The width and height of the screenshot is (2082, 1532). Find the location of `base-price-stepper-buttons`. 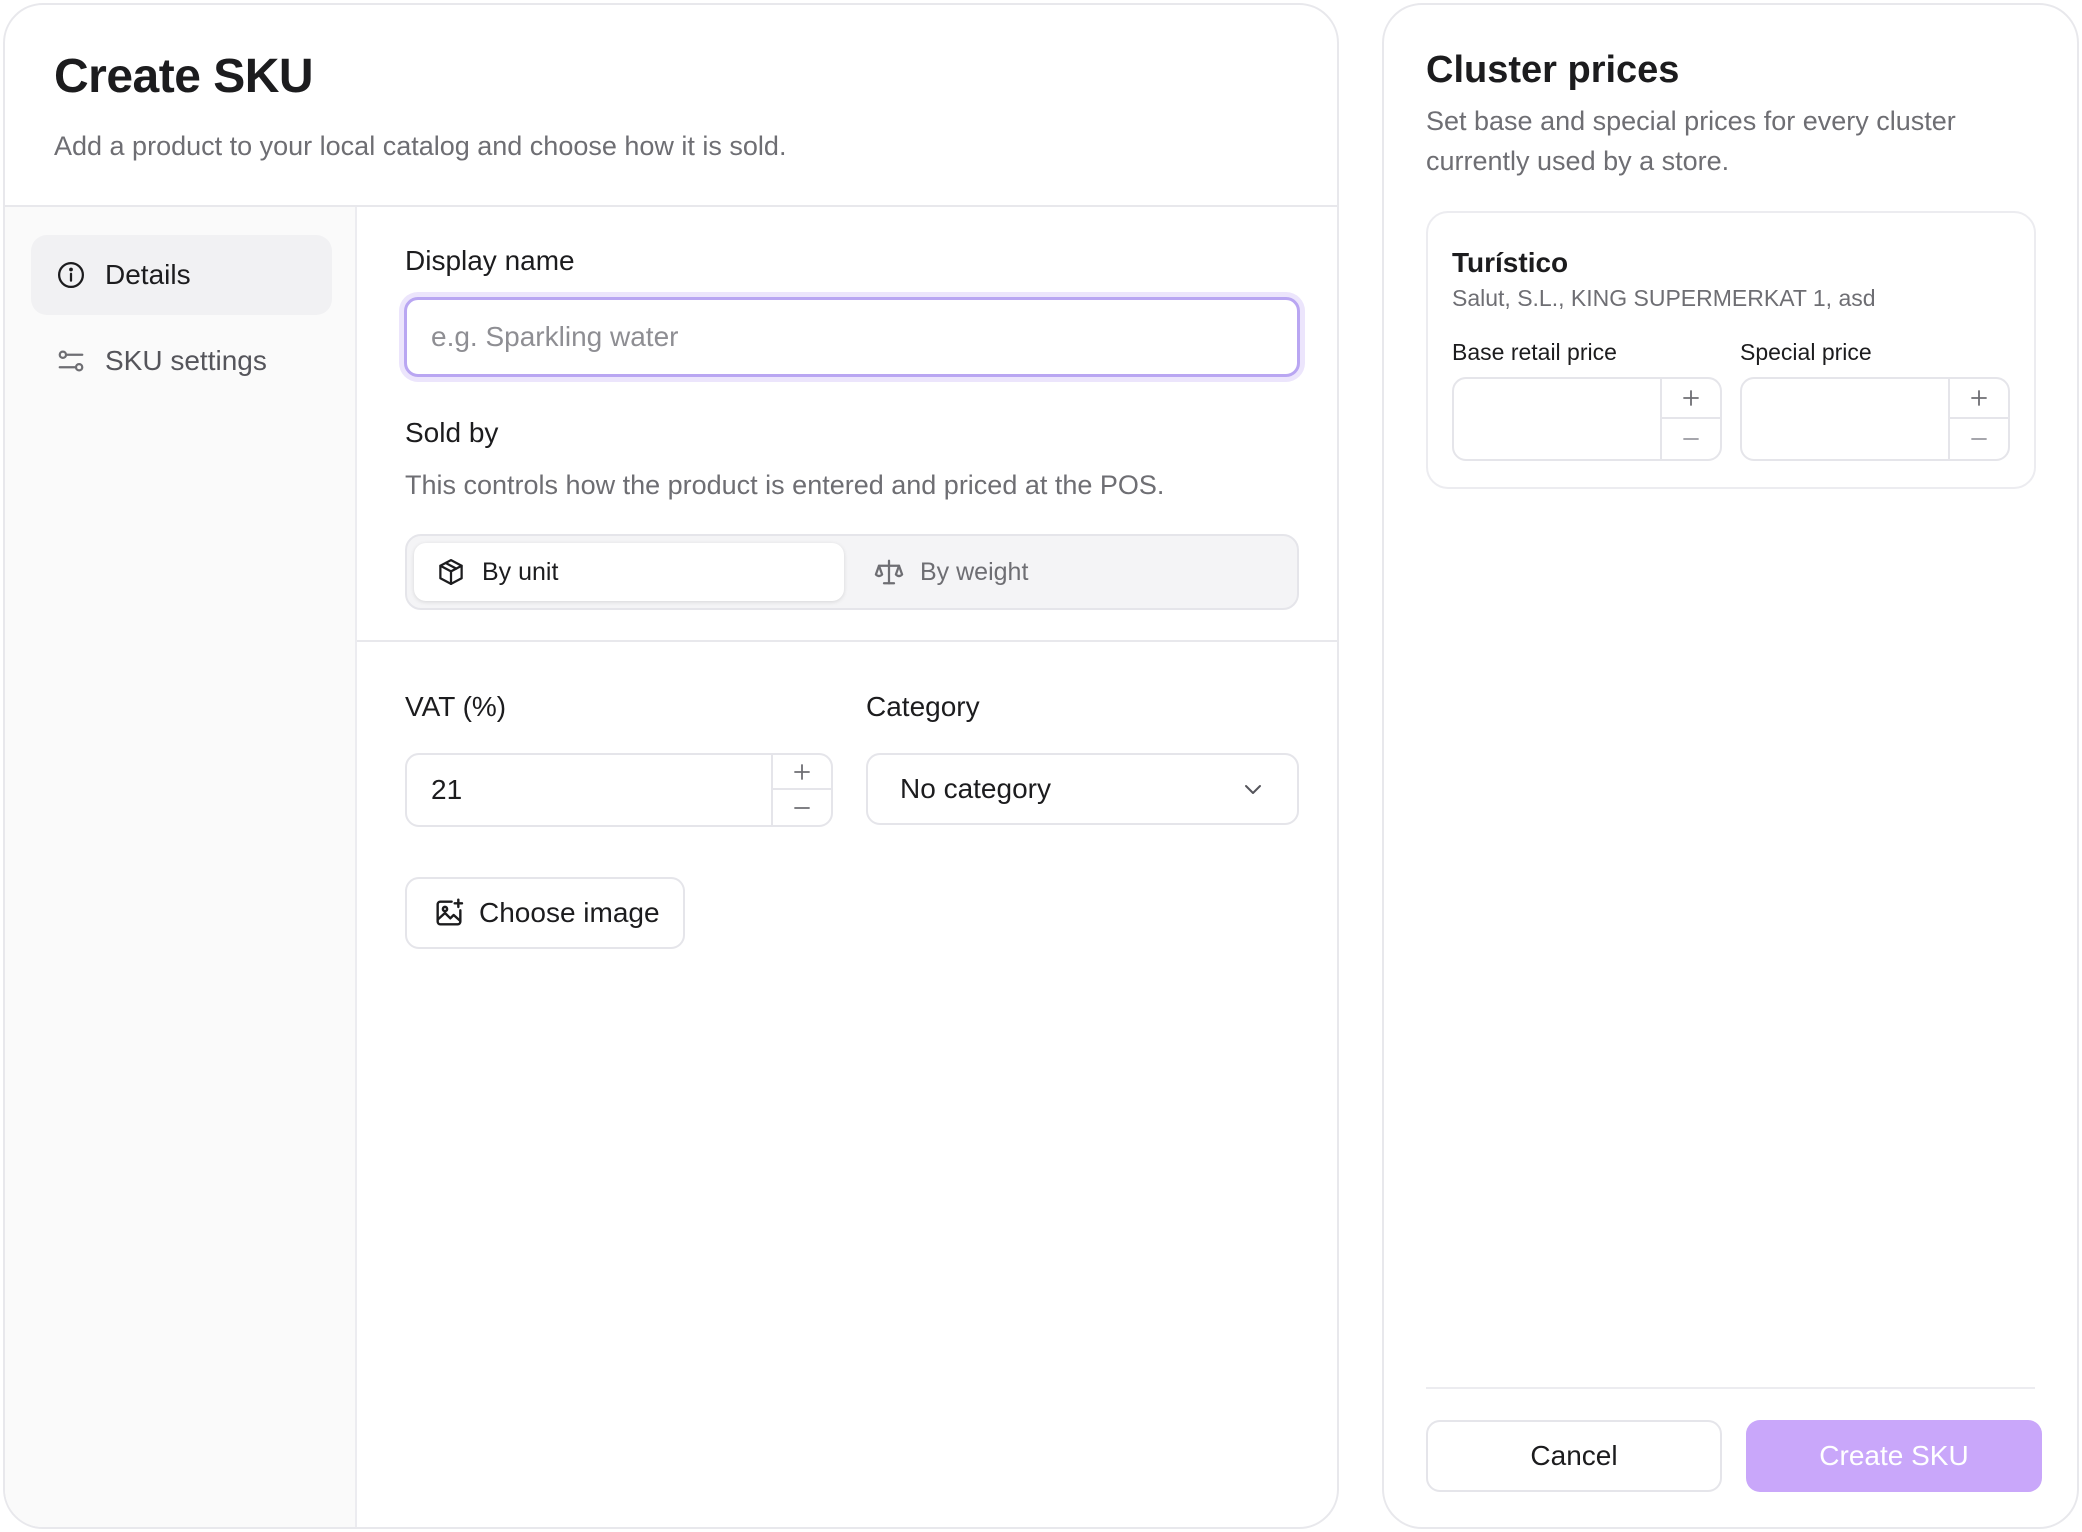

base-price-stepper-buttons is located at coordinates (1690, 419).